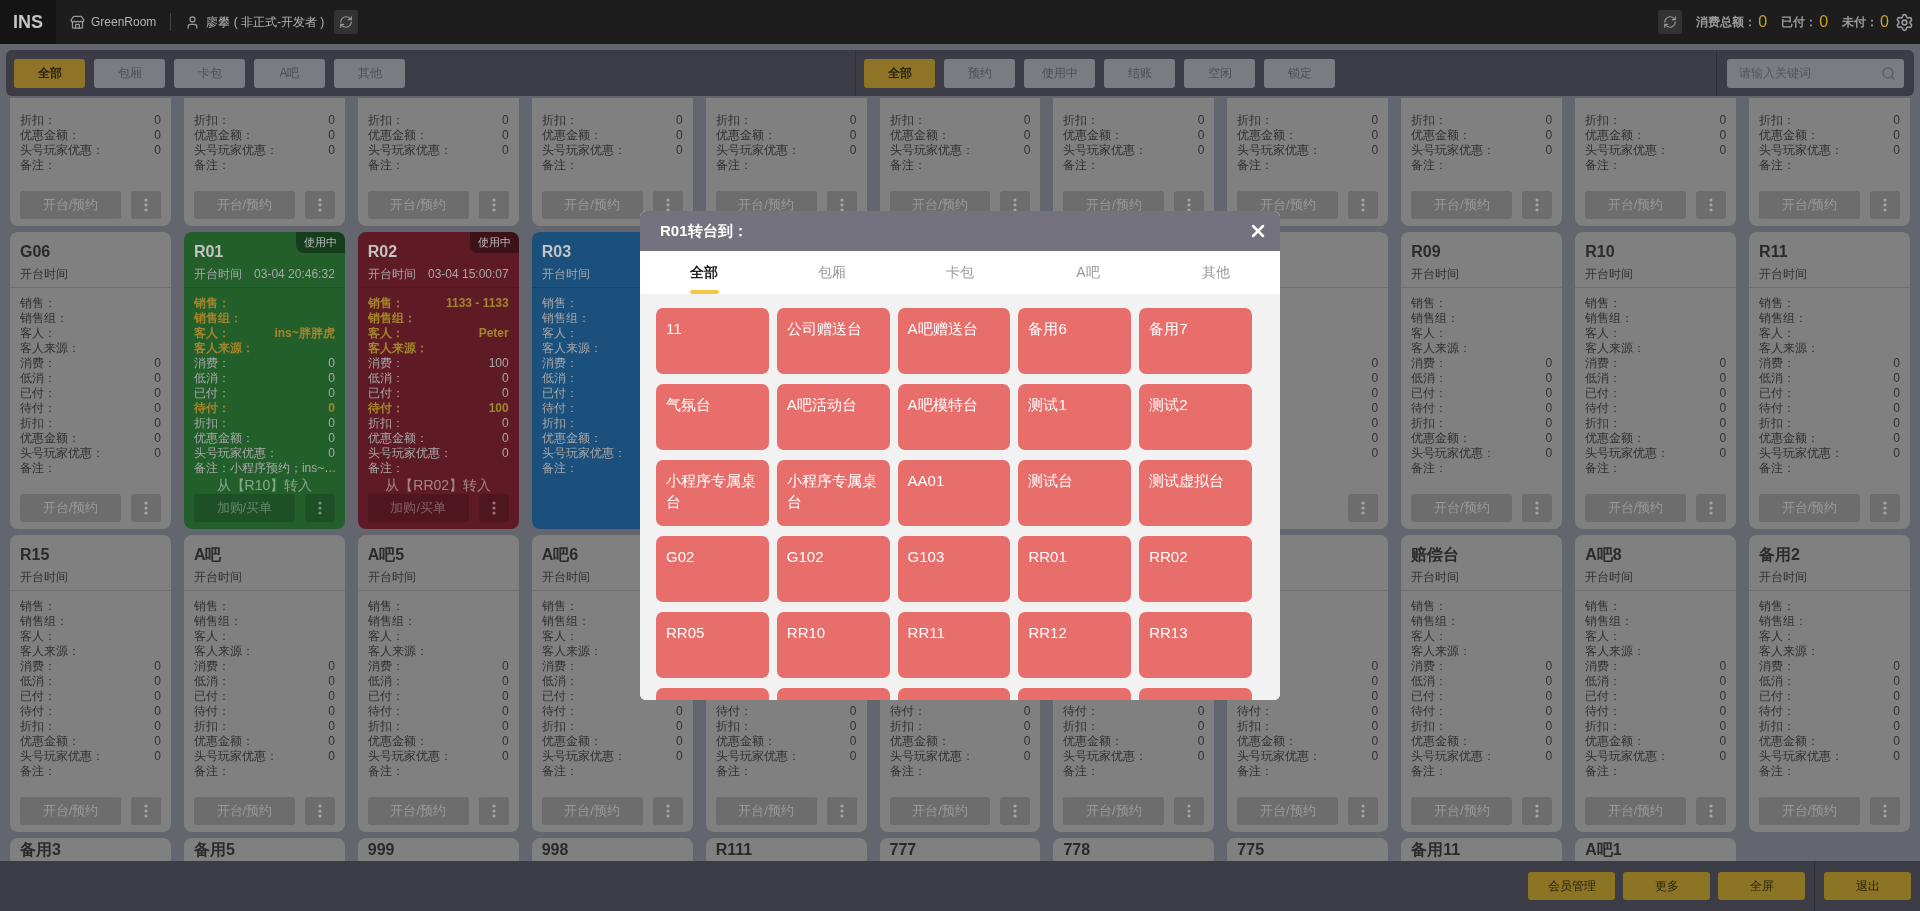 The height and width of the screenshot is (911, 1920). I want to click on table-tile: 备用7, so click(1195, 341).